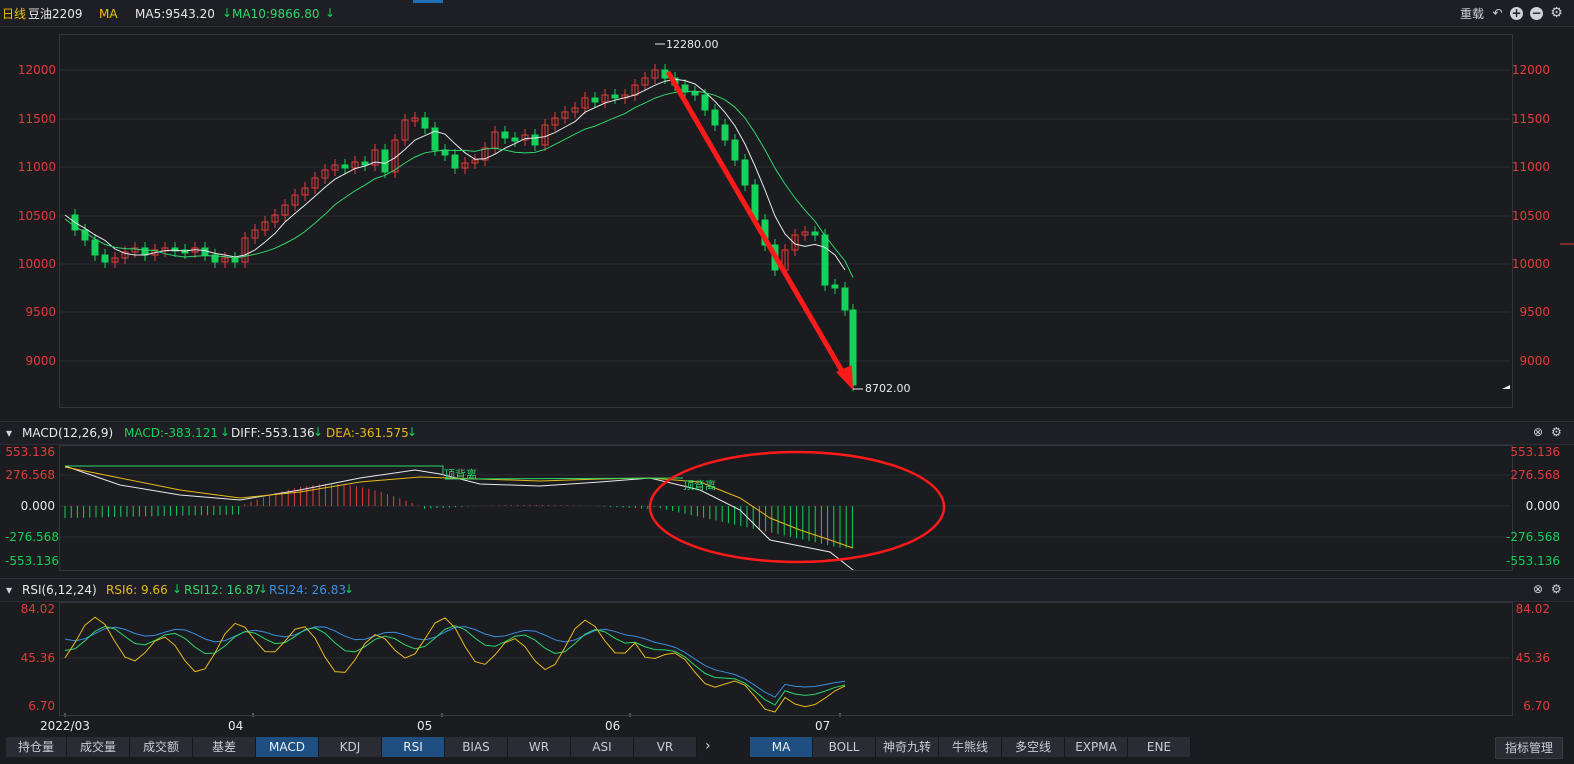 This screenshot has width=1574, height=764. Describe the element at coordinates (781, 747) in the screenshot. I see `overlay-tab-0: MA` at that location.